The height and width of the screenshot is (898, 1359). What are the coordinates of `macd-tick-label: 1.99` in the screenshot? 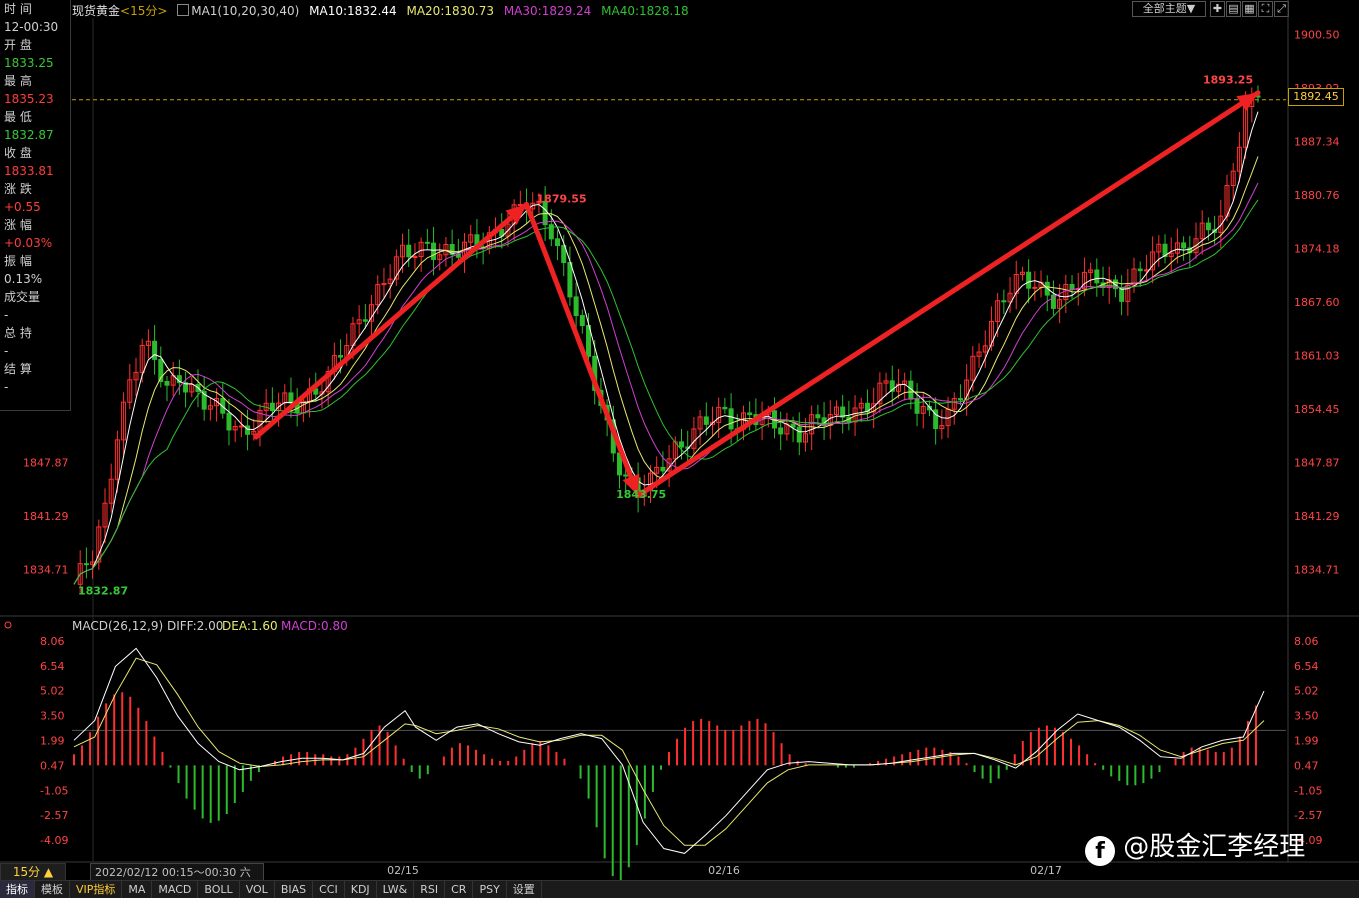 It's located at (1306, 740).